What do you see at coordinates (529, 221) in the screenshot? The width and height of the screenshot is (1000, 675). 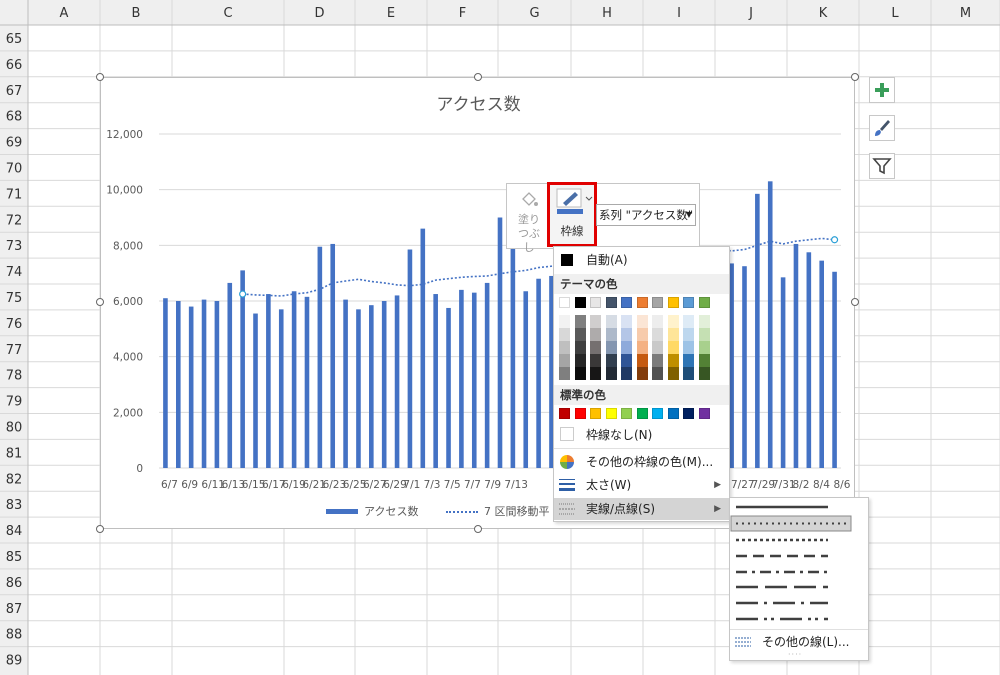 I see `fill-button: 塗りつぶし` at bounding box center [529, 221].